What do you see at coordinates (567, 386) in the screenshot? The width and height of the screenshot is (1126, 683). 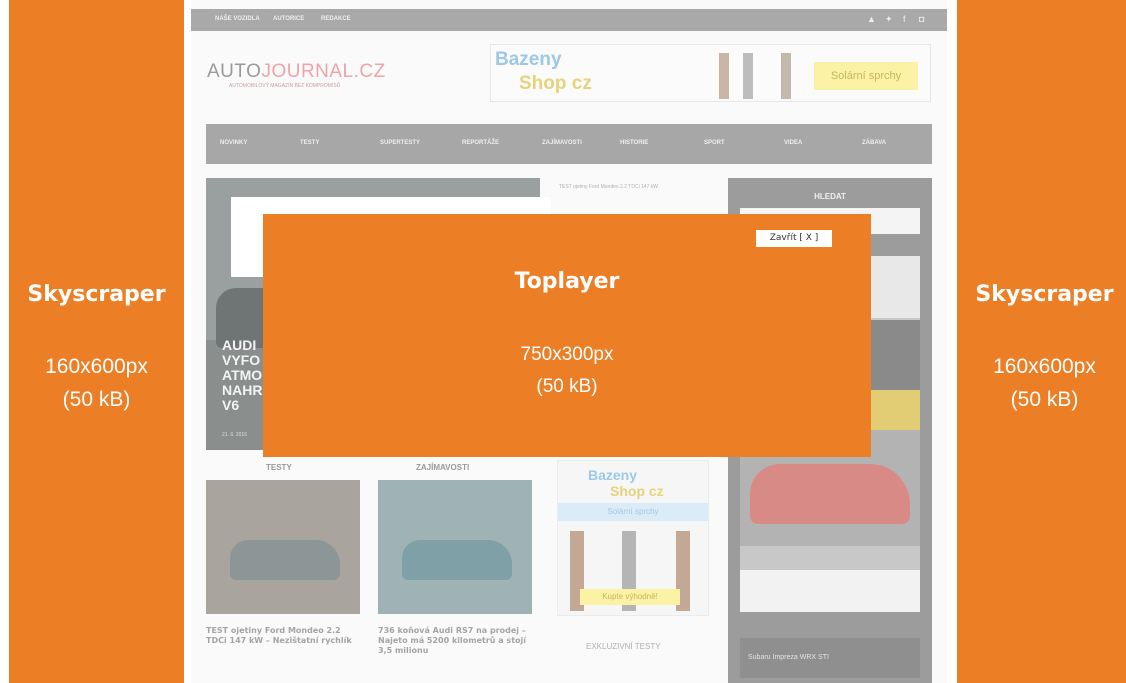 I see `toplayer-weight: (50 kB)` at bounding box center [567, 386].